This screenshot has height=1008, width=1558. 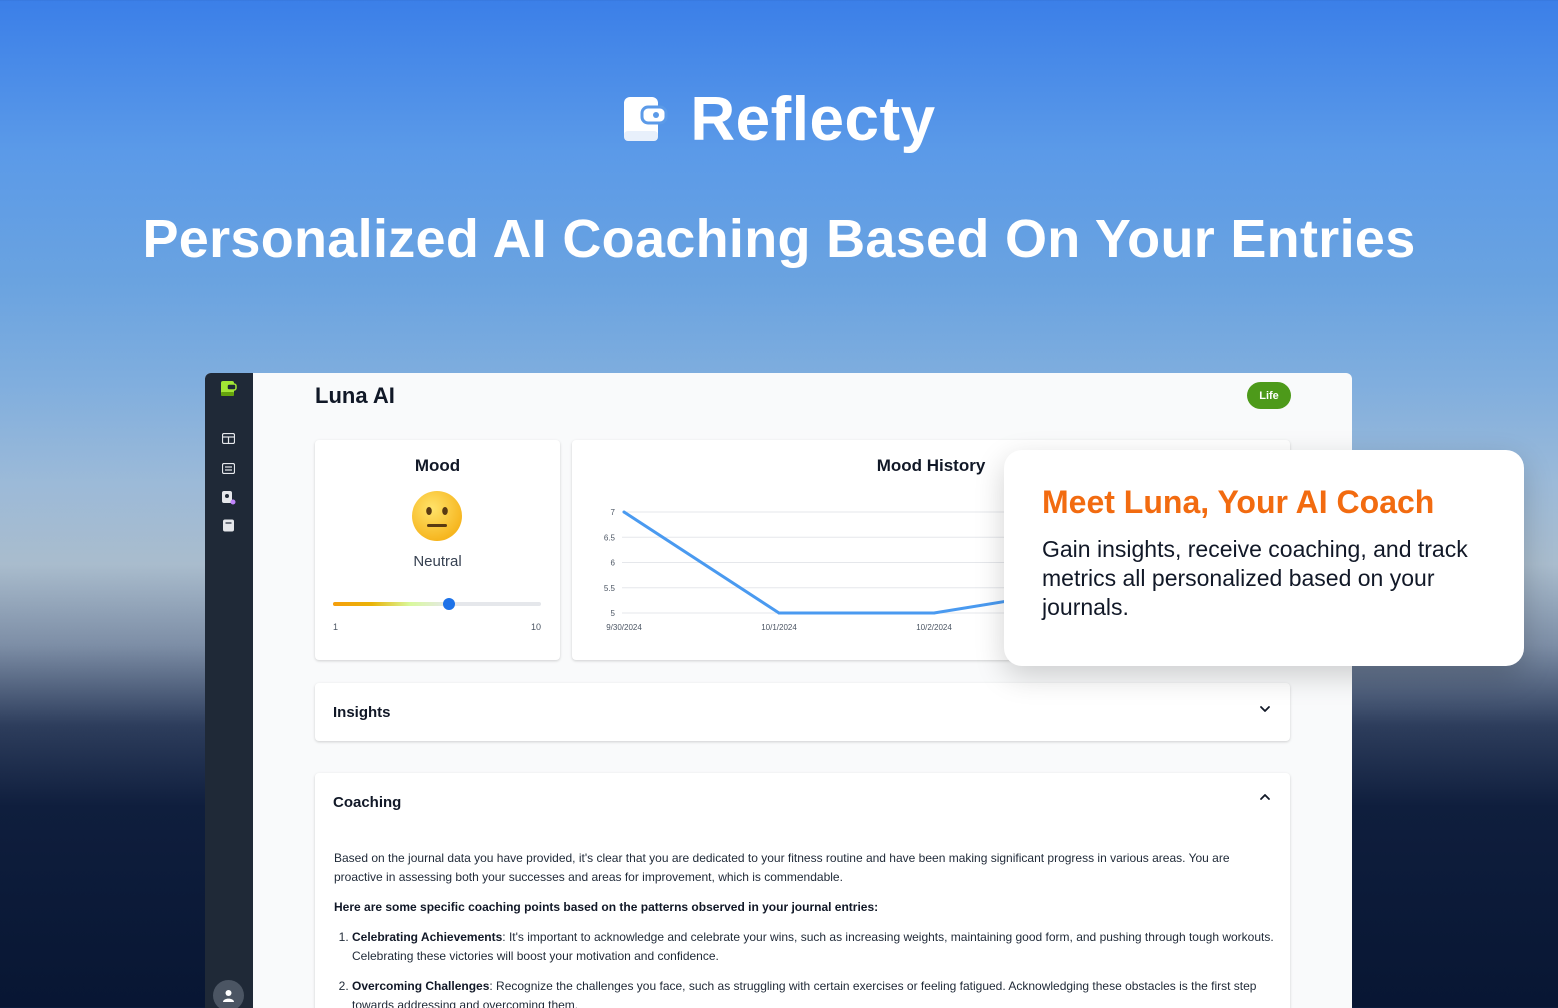 What do you see at coordinates (1265, 709) in the screenshot?
I see `chevron-down-icon` at bounding box center [1265, 709].